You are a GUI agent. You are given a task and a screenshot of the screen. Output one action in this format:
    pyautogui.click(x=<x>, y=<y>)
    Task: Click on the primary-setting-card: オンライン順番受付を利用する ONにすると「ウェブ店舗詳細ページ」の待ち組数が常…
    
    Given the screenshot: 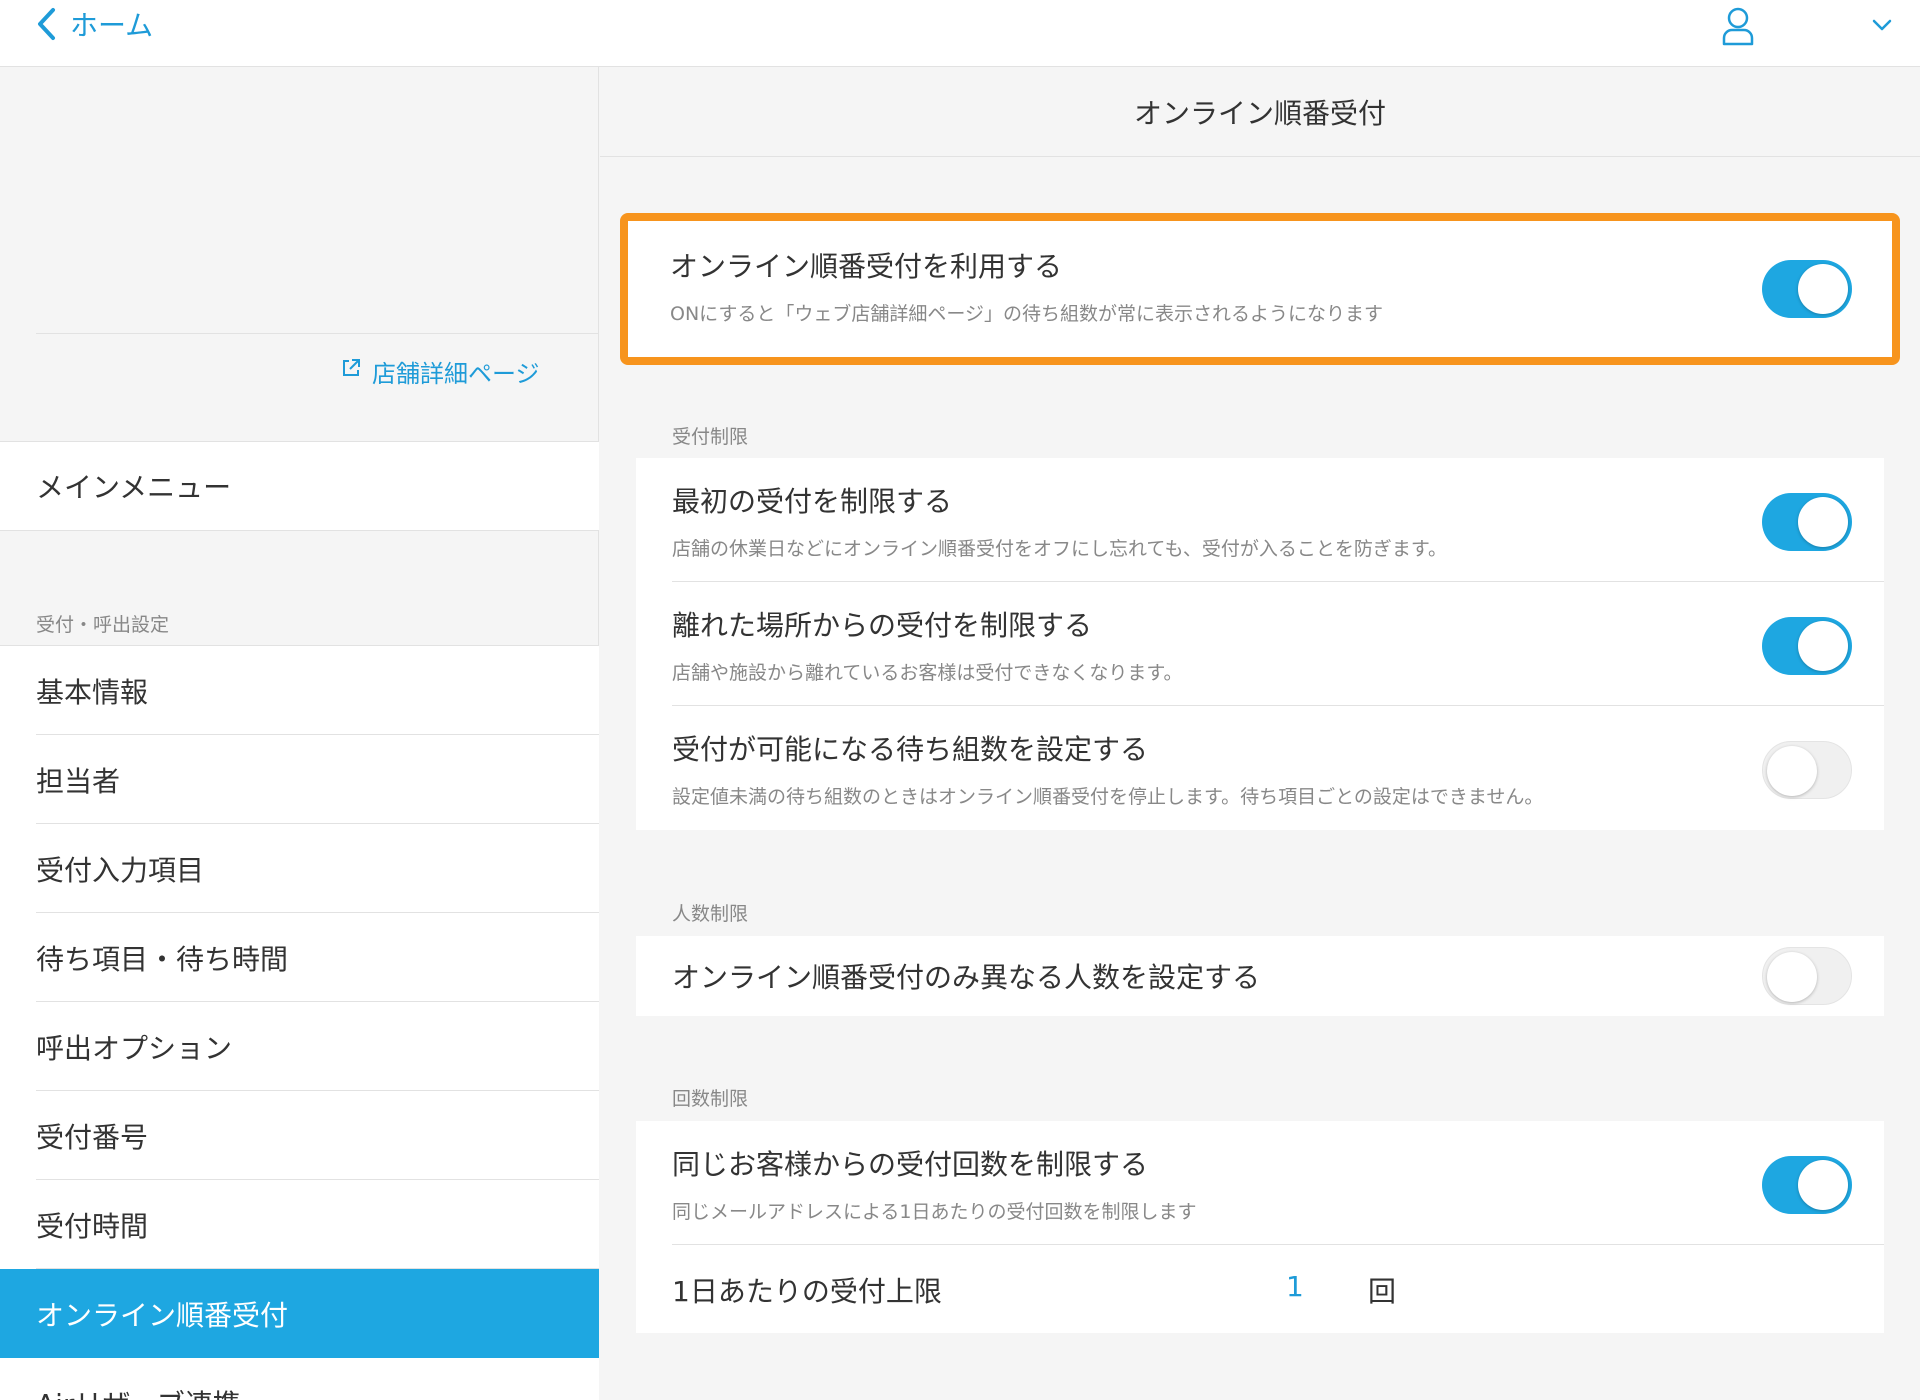 What is the action you would take?
    pyautogui.click(x=1260, y=289)
    